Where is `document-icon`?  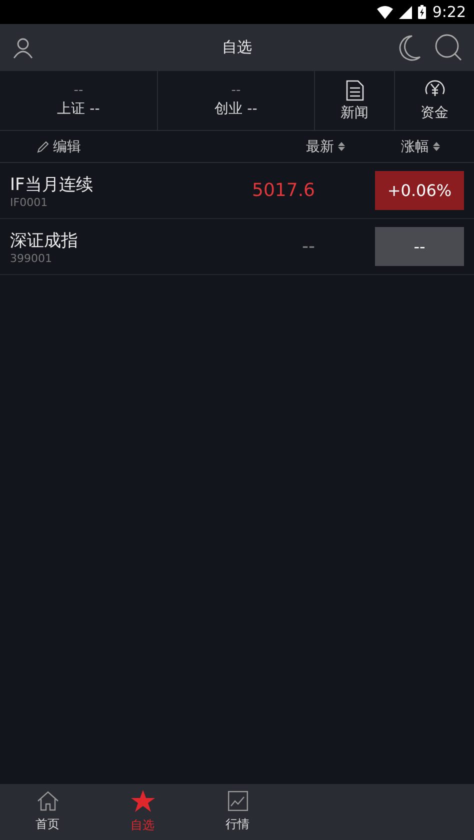
document-icon is located at coordinates (355, 90).